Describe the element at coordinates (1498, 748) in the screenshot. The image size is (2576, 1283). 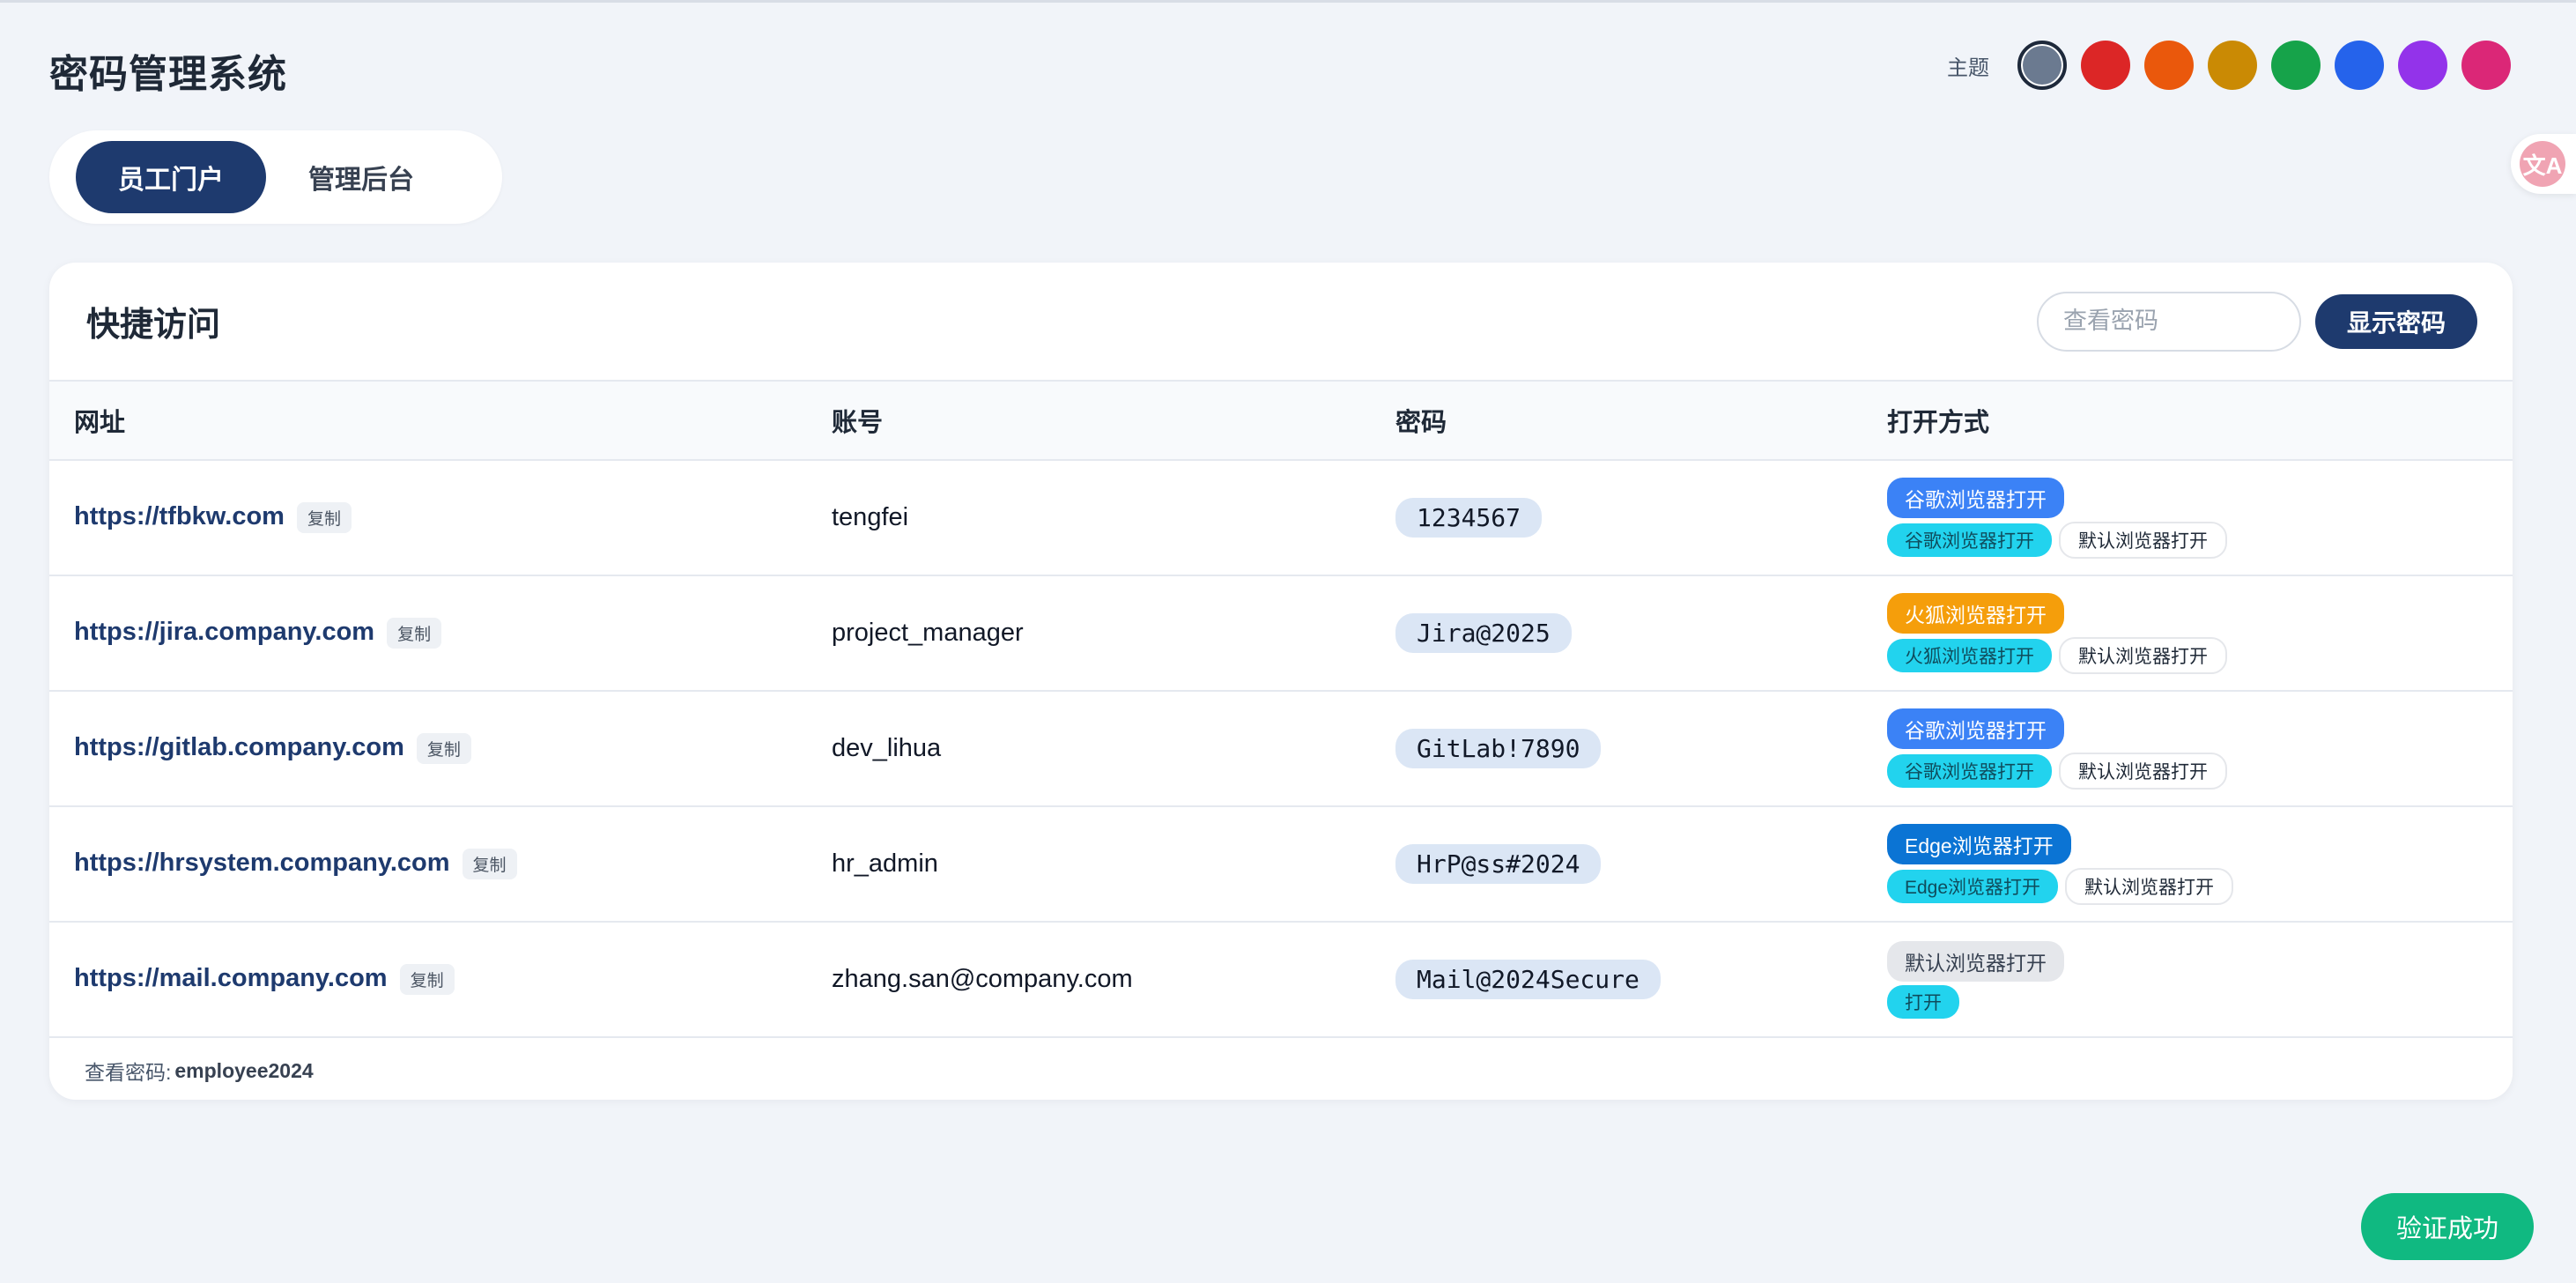
I see `password-chip: GitLab!7890` at that location.